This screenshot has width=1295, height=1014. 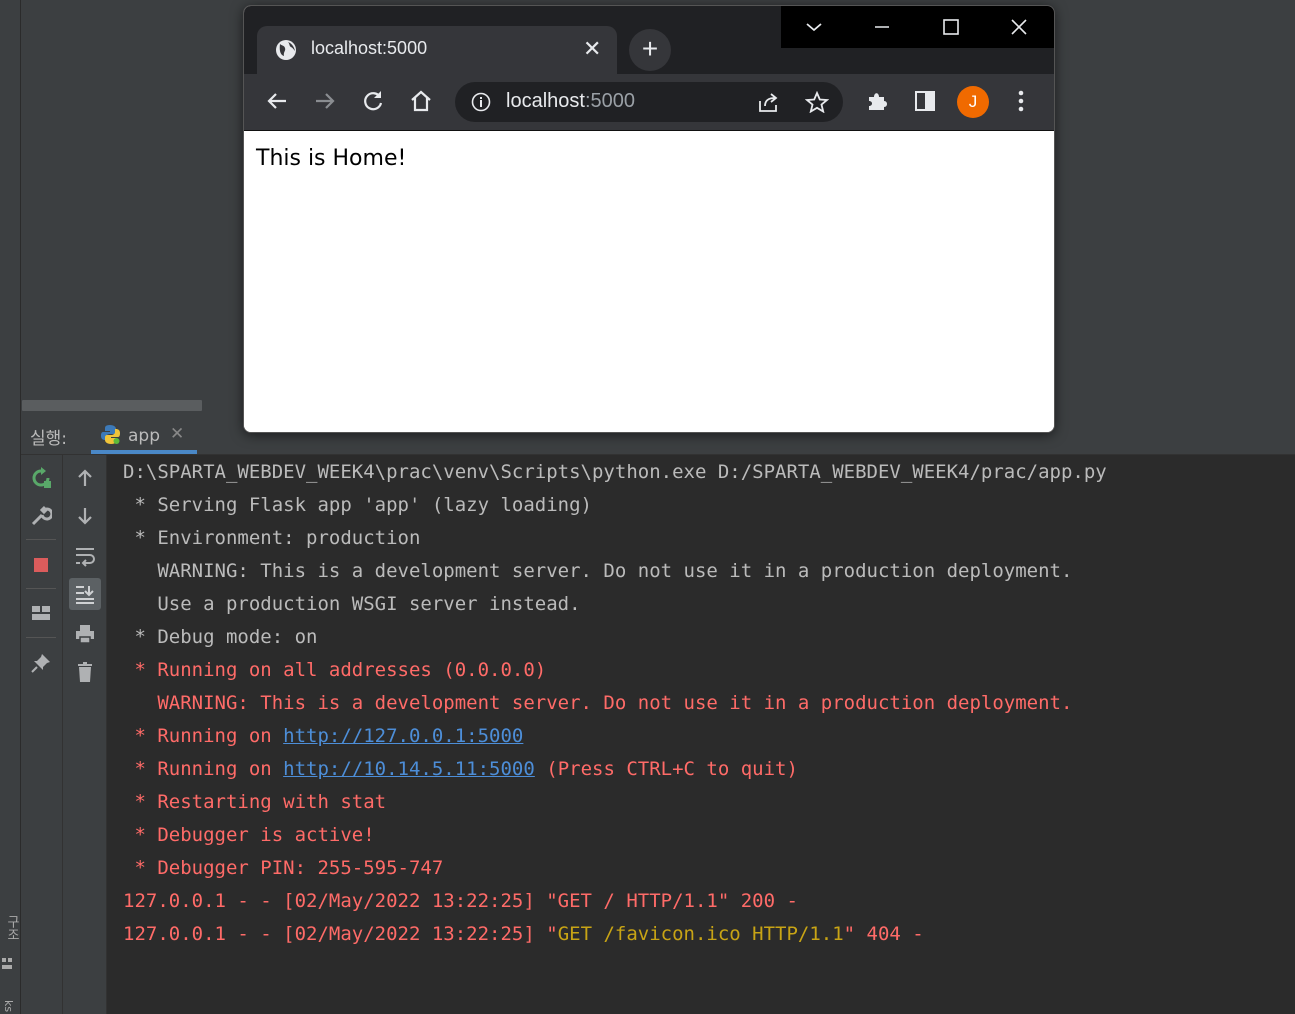 I want to click on arrow-left-icon, so click(x=276, y=101).